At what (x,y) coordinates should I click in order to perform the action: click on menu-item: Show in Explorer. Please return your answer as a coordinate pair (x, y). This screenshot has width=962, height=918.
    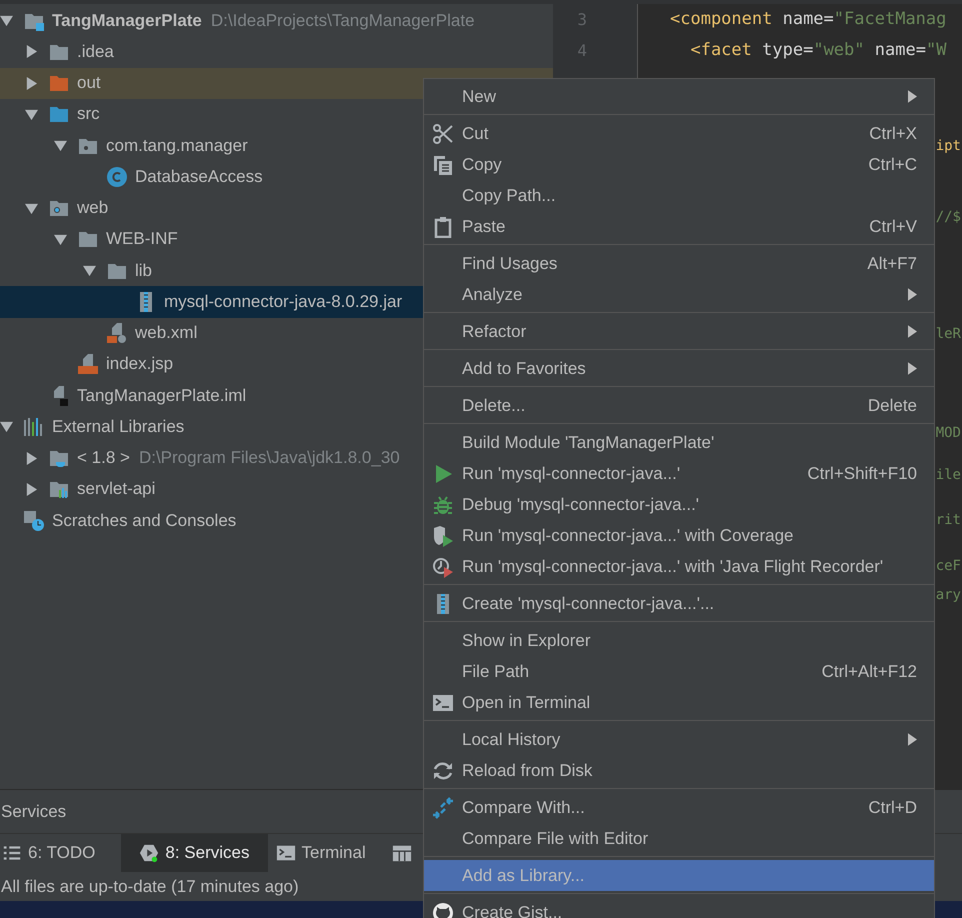
    Looking at the image, I should click on (679, 640).